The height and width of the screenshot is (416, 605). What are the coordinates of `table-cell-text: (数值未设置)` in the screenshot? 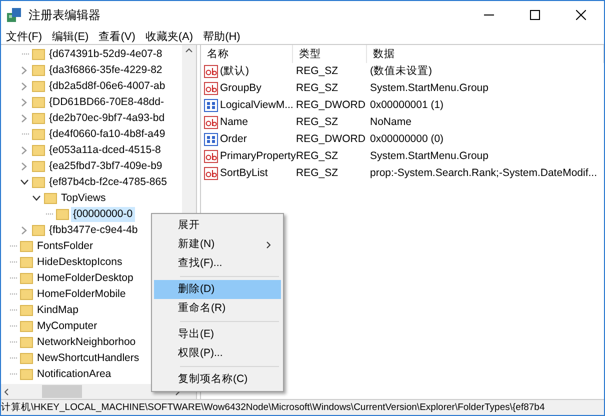 It's located at (401, 71).